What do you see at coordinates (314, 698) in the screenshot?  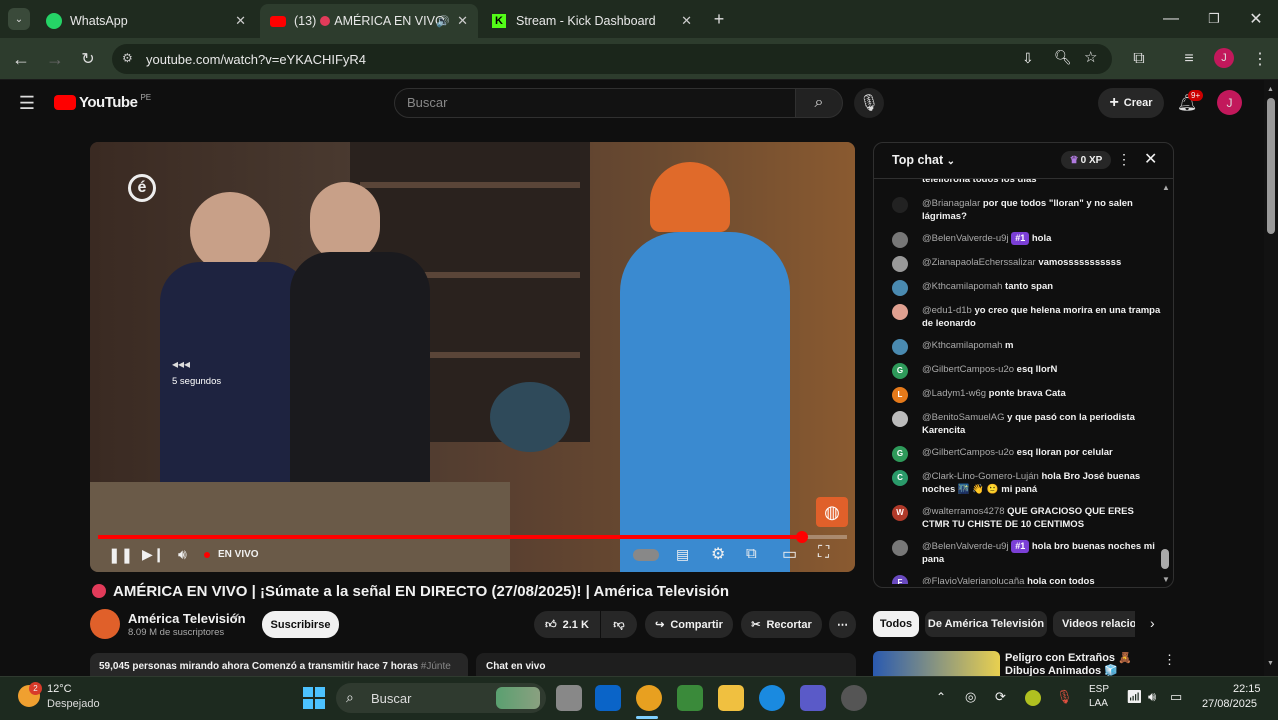 I see `start-icon` at bounding box center [314, 698].